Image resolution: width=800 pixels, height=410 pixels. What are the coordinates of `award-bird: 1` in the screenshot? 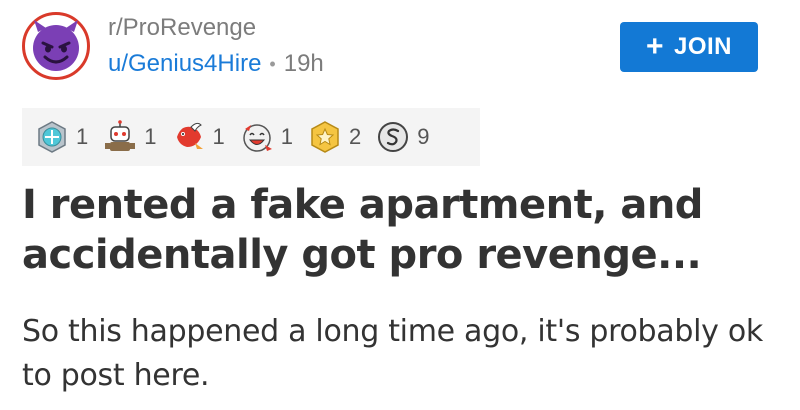 It's located at (198, 137).